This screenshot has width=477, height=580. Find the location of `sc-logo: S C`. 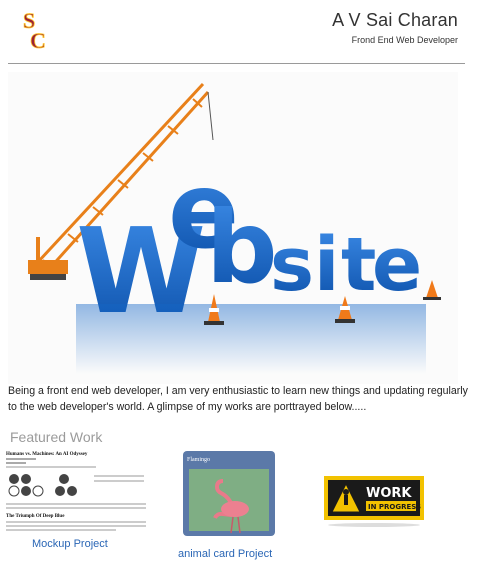

sc-logo: S C is located at coordinates (36, 30).